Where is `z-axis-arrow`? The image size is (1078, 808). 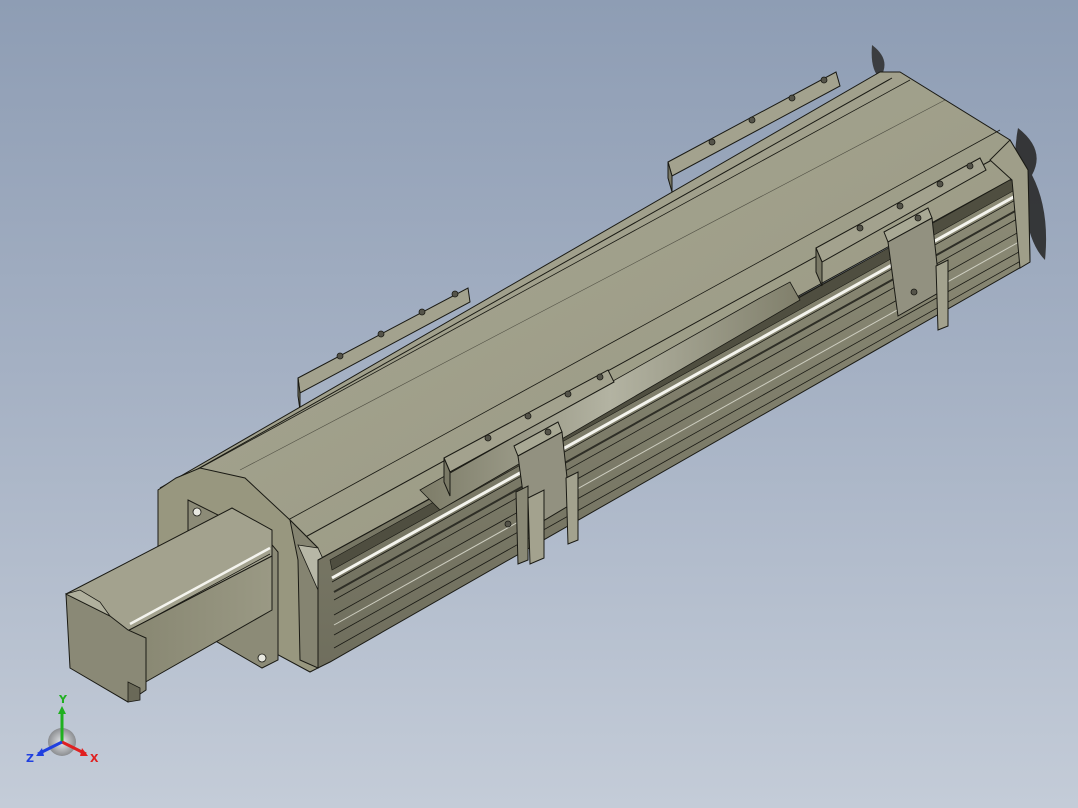 z-axis-arrow is located at coordinates (40, 752).